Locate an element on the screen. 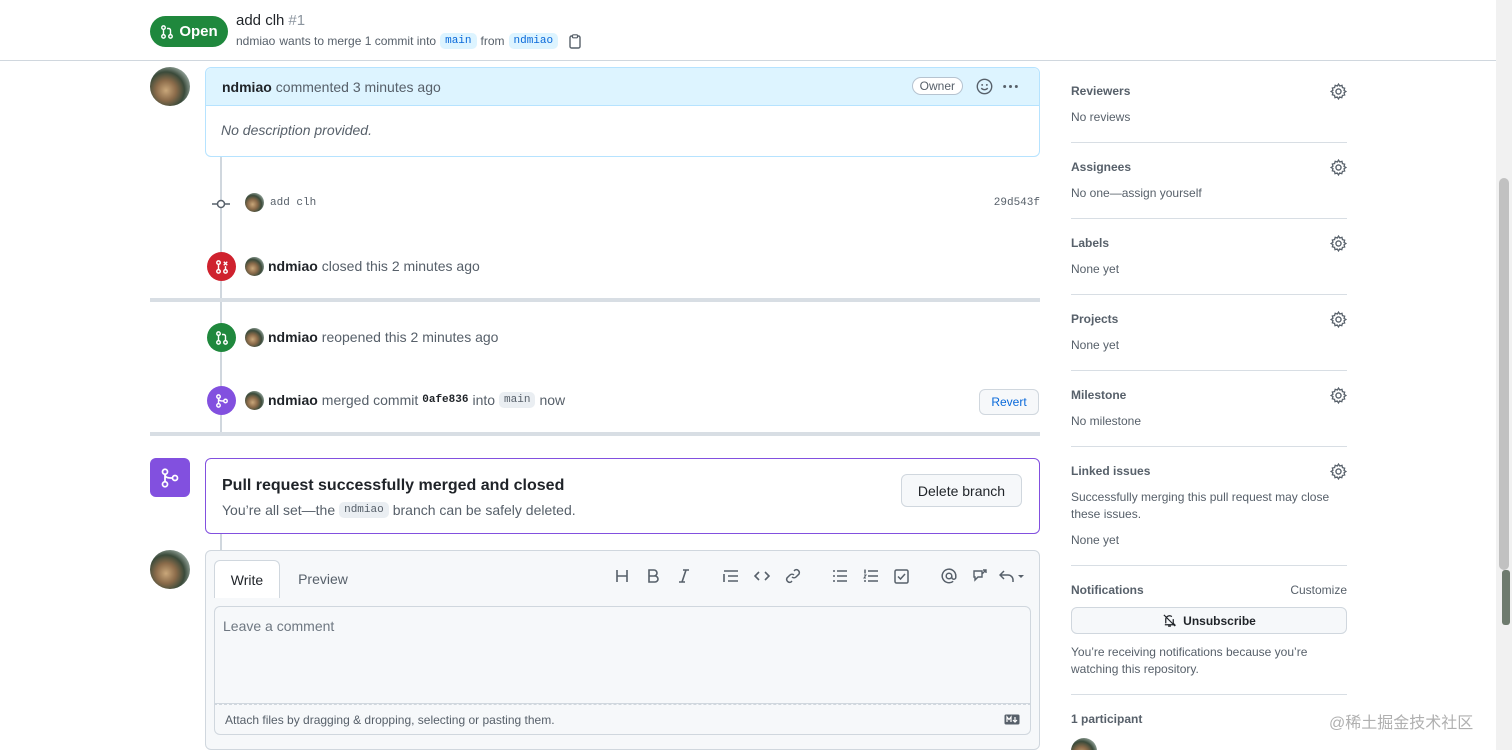 The image size is (1512, 750). merge-commit-sha: 0afe836 is located at coordinates (445, 400).